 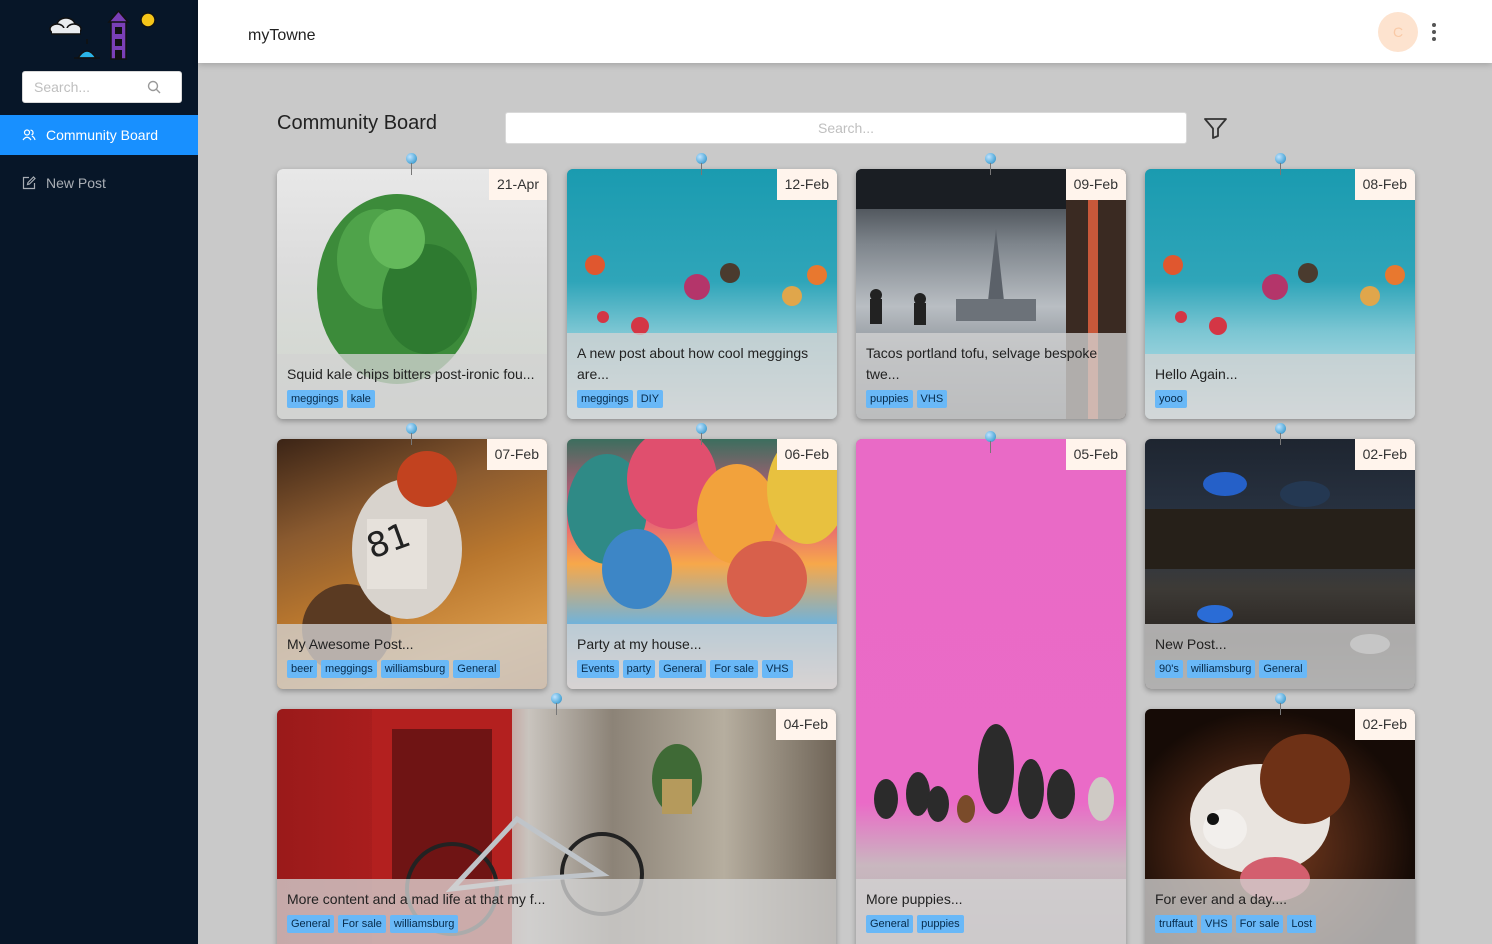 I want to click on post-card: 05-Feb More puppies... General puppies, so click(x=991, y=691).